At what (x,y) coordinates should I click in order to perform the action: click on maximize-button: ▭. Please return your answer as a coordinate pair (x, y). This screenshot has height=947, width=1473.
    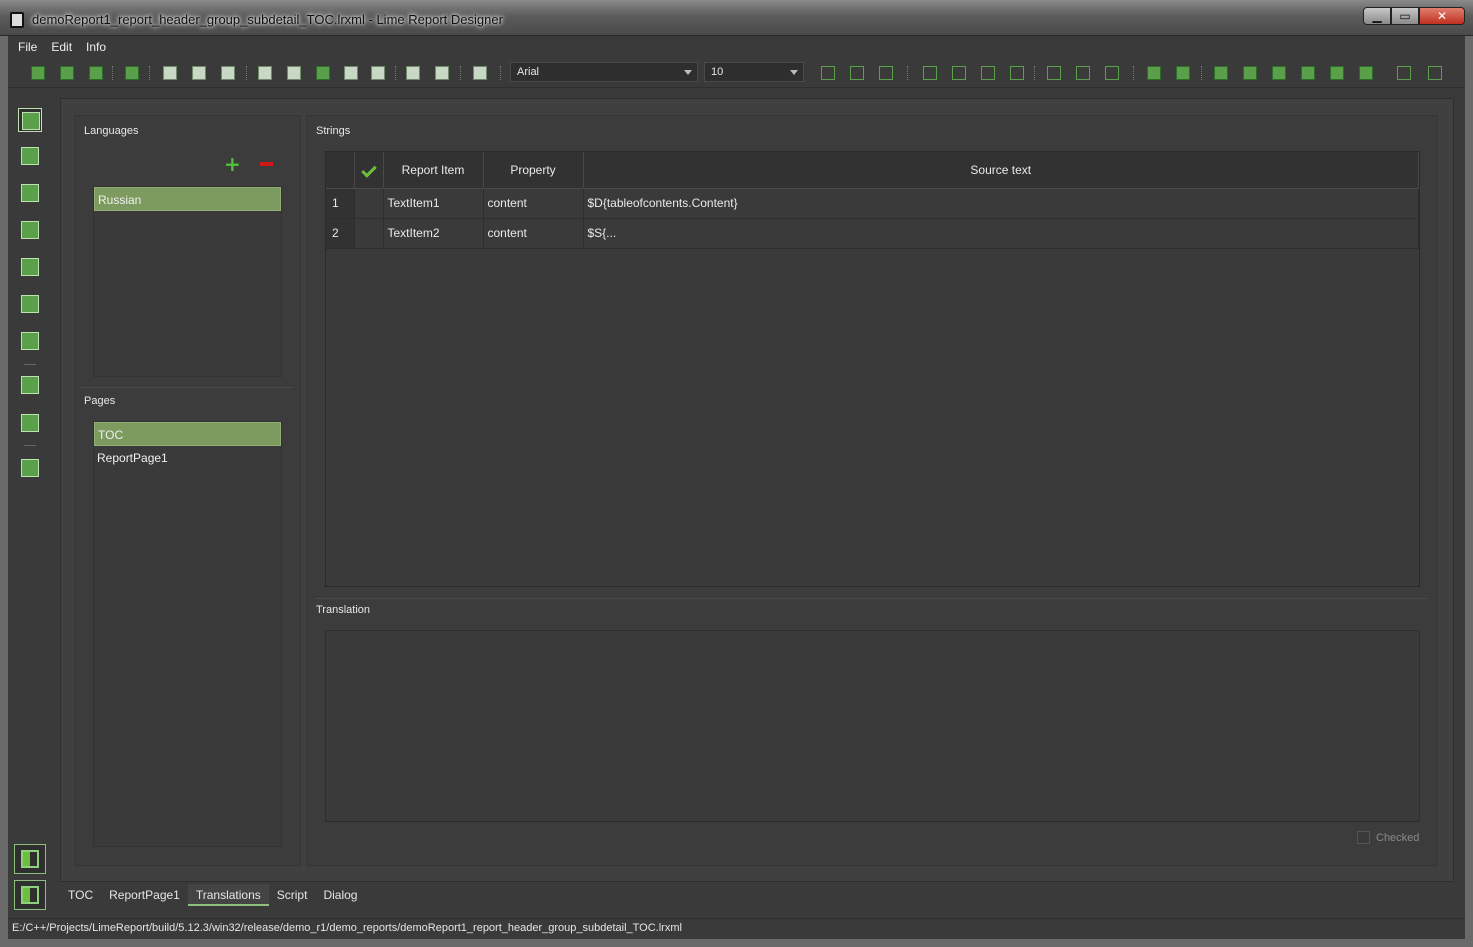
    Looking at the image, I should click on (1405, 16).